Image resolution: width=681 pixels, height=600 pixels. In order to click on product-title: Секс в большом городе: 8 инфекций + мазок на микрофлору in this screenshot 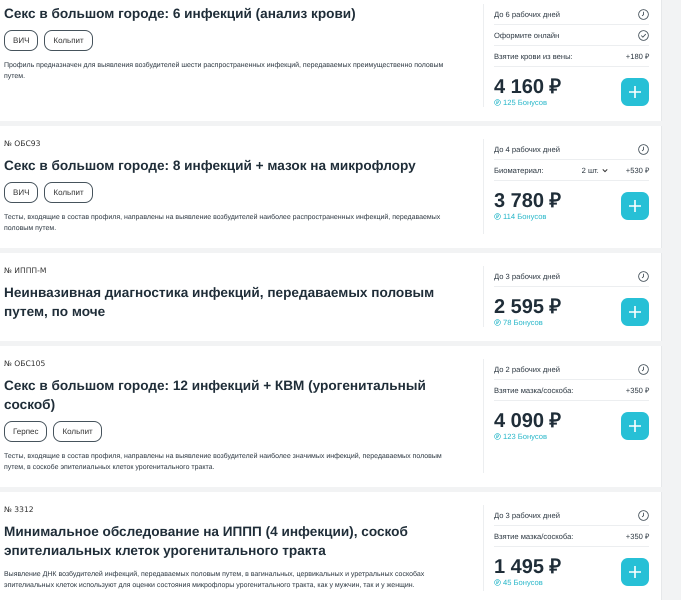, I will do `click(210, 165)`.